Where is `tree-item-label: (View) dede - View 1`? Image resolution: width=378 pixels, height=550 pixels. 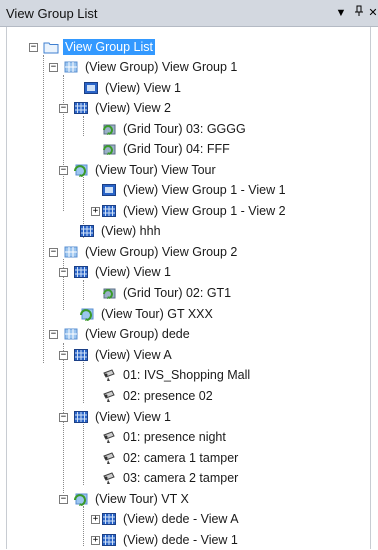
tree-item-label: (View) dede - View 1 is located at coordinates (180, 540).